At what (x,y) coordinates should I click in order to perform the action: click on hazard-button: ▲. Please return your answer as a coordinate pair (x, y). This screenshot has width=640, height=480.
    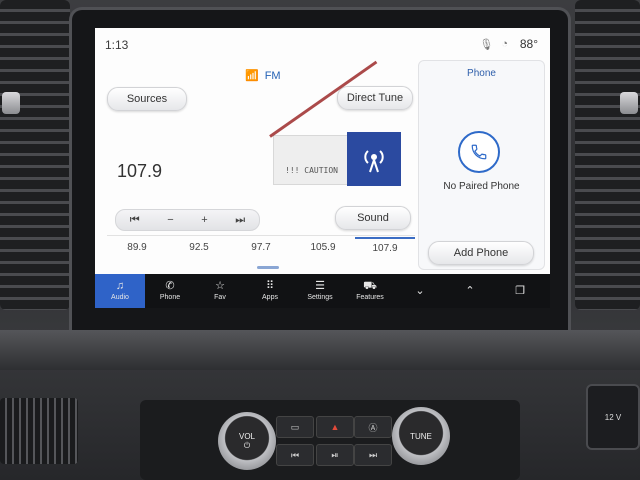
    Looking at the image, I should click on (335, 427).